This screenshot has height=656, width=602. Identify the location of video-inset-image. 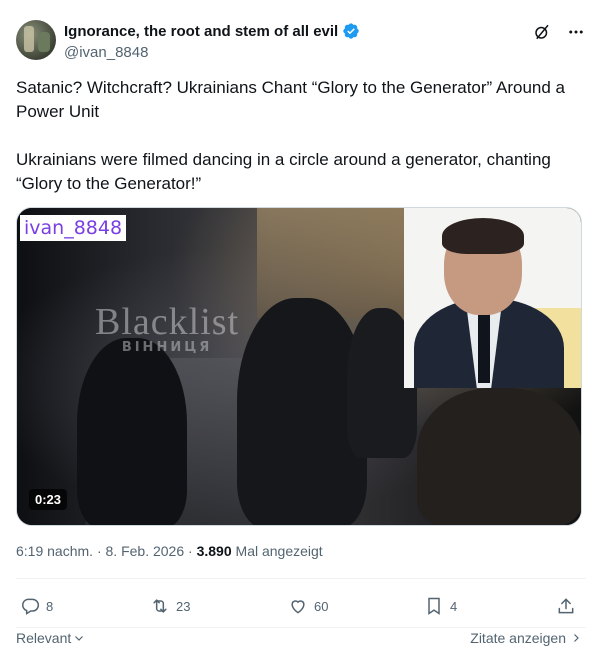
(492, 298).